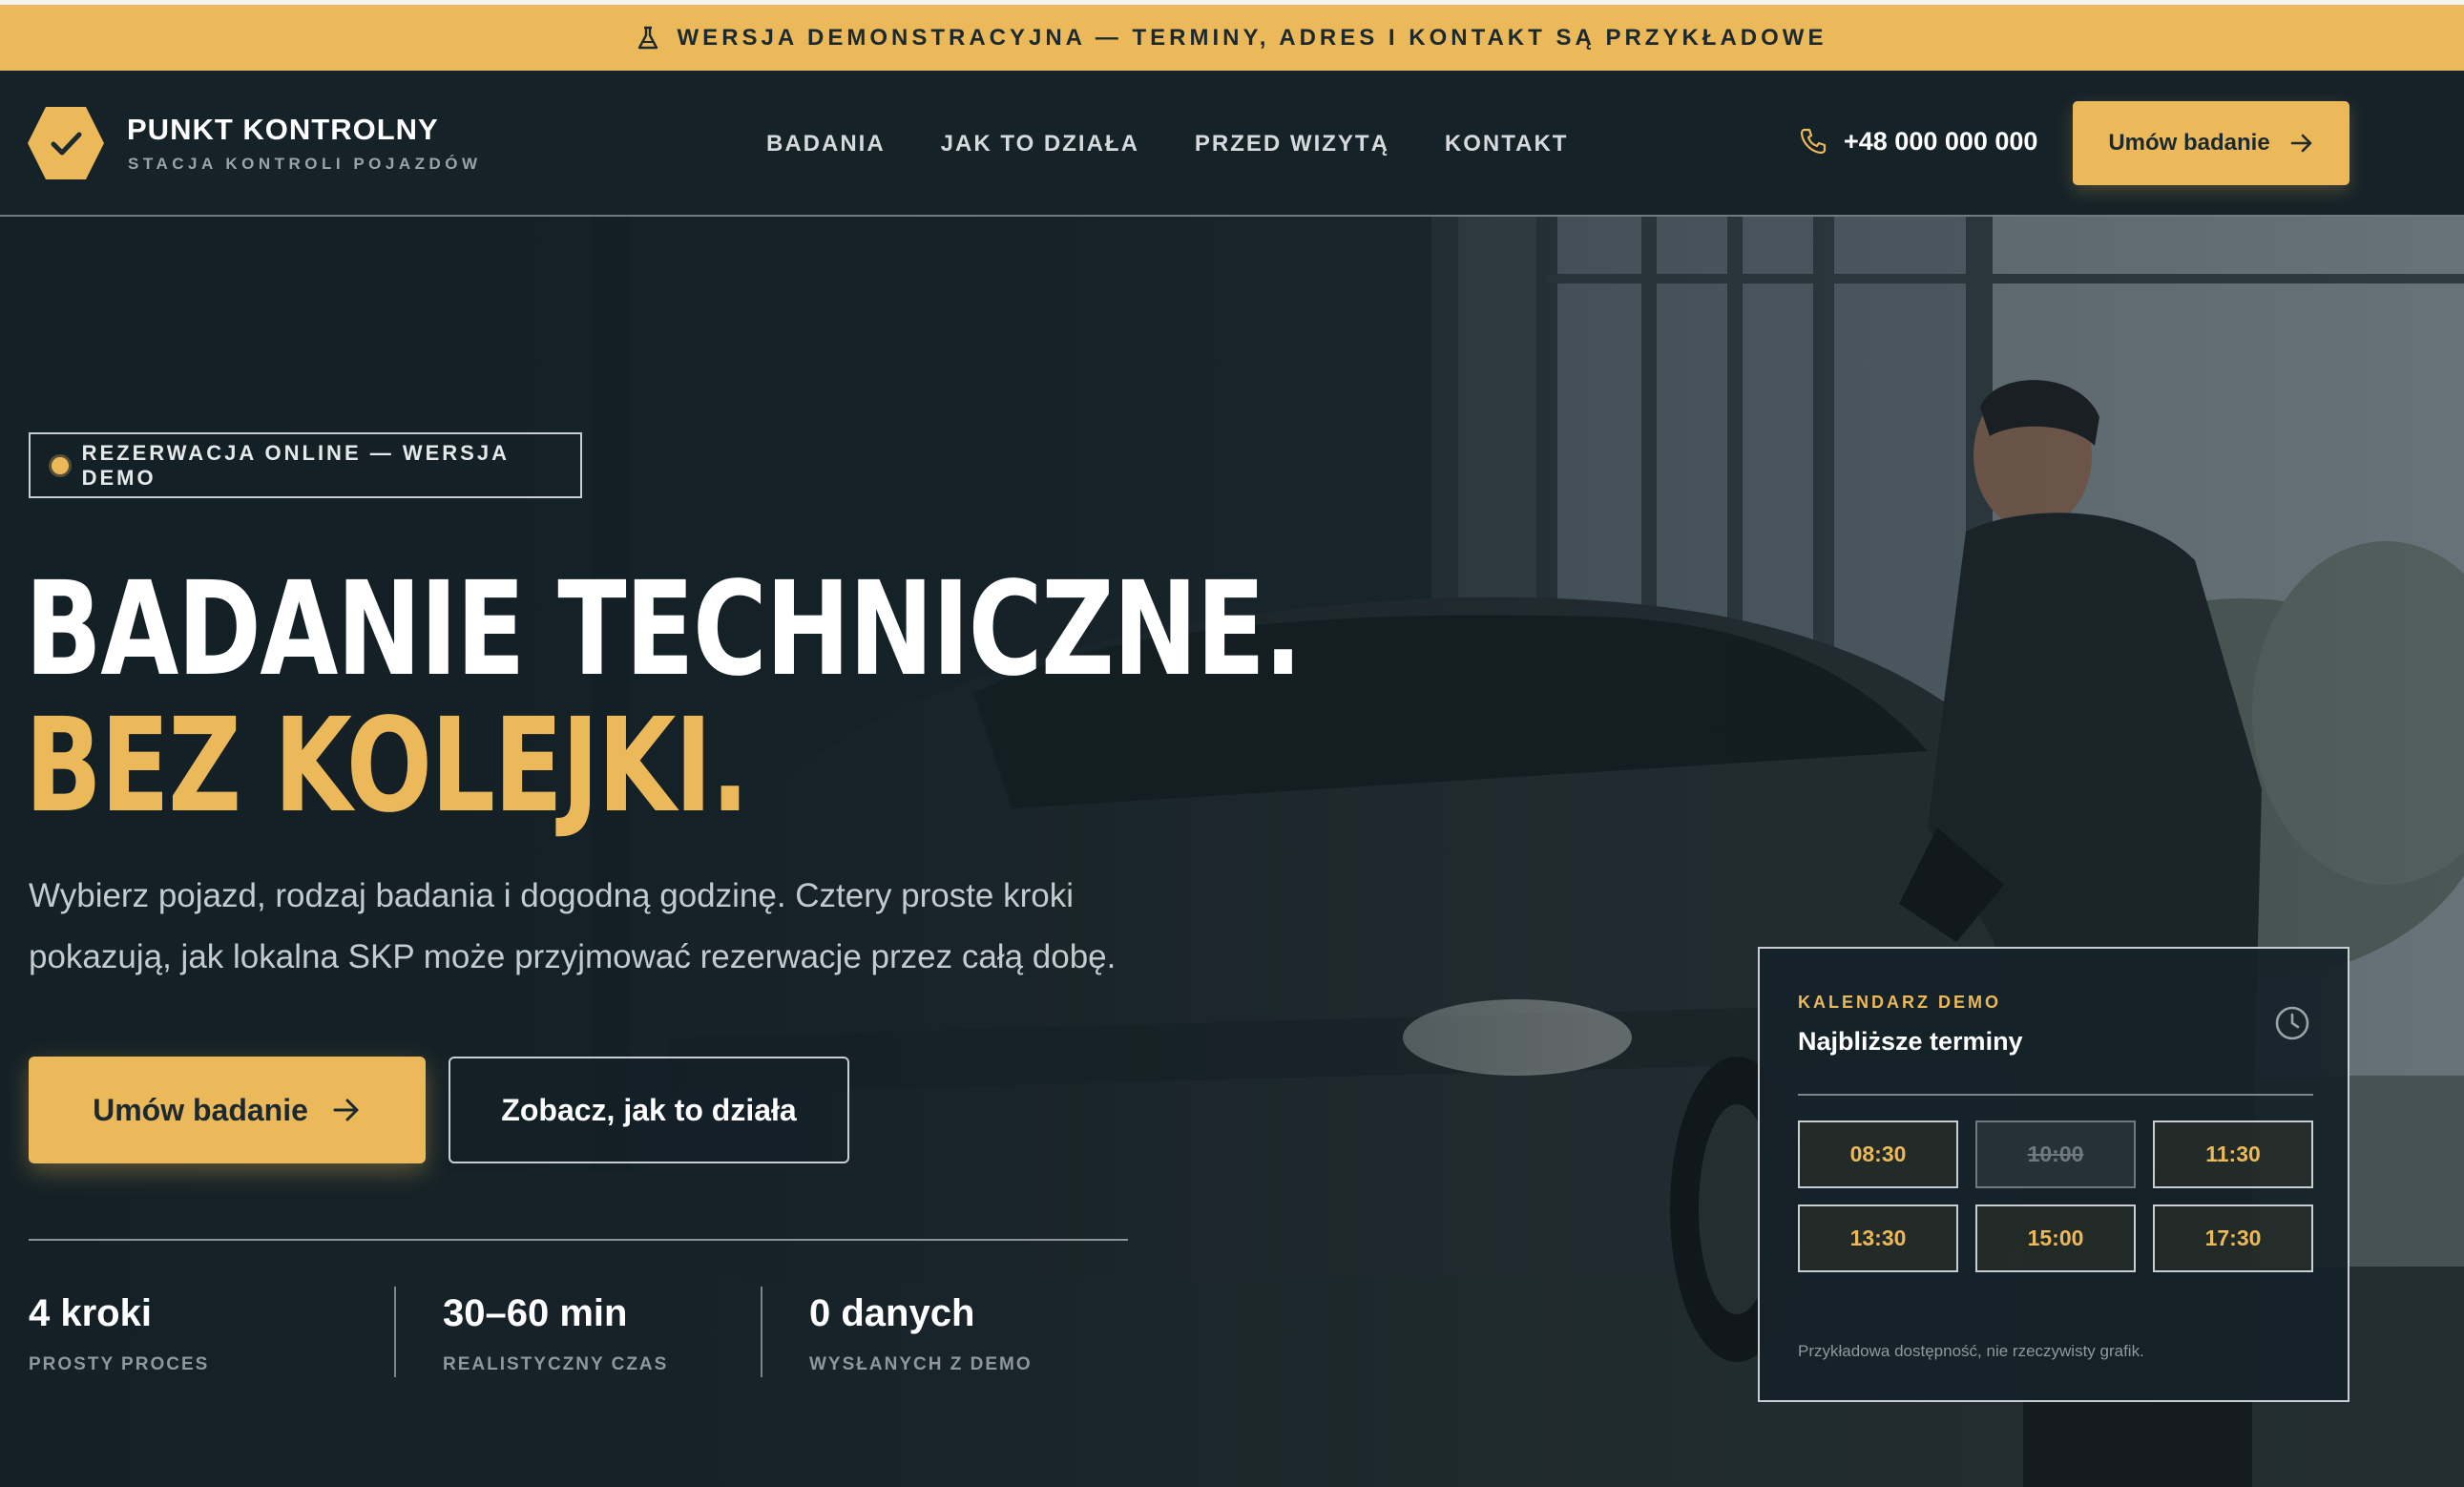 The width and height of the screenshot is (2464, 1487). I want to click on stat-value: 4 kroki, so click(90, 1313).